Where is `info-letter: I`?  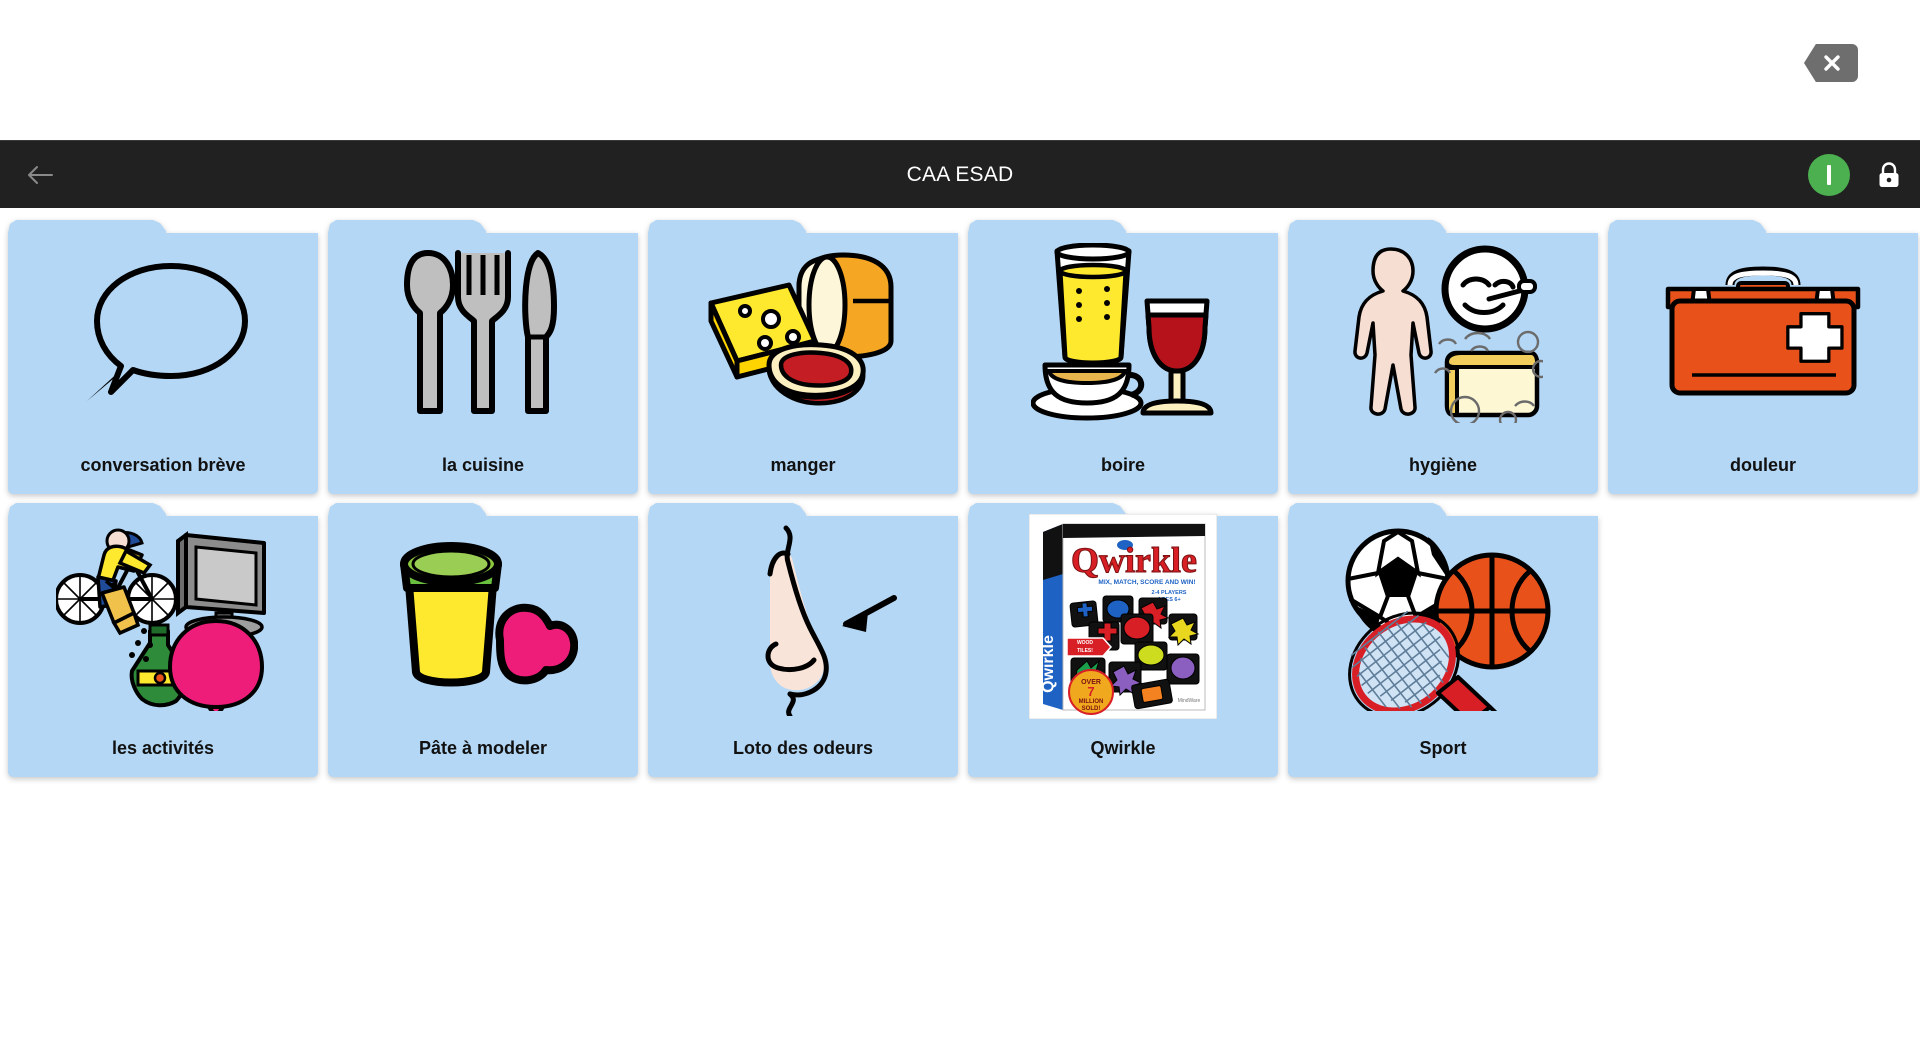 info-letter: I is located at coordinates (1829, 174).